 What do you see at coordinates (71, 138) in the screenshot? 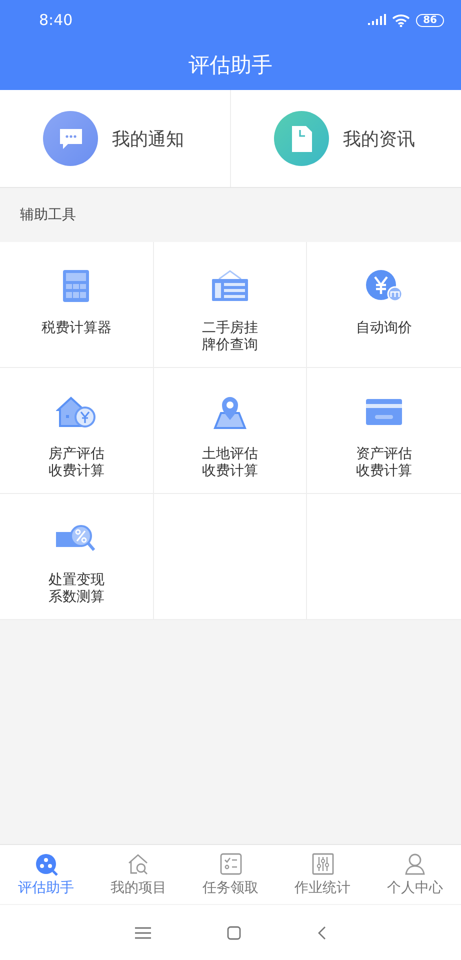
I see `chat-bubble-icon` at bounding box center [71, 138].